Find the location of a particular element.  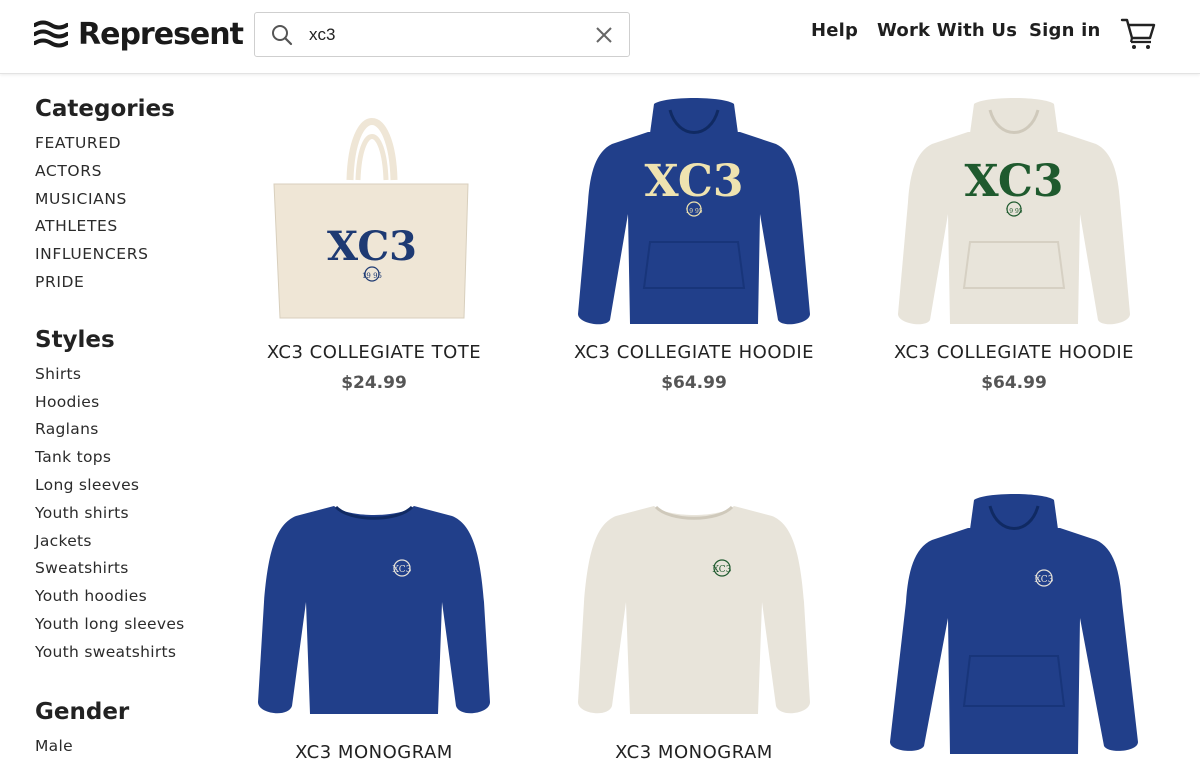

nav-help-link: Help is located at coordinates (834, 30).